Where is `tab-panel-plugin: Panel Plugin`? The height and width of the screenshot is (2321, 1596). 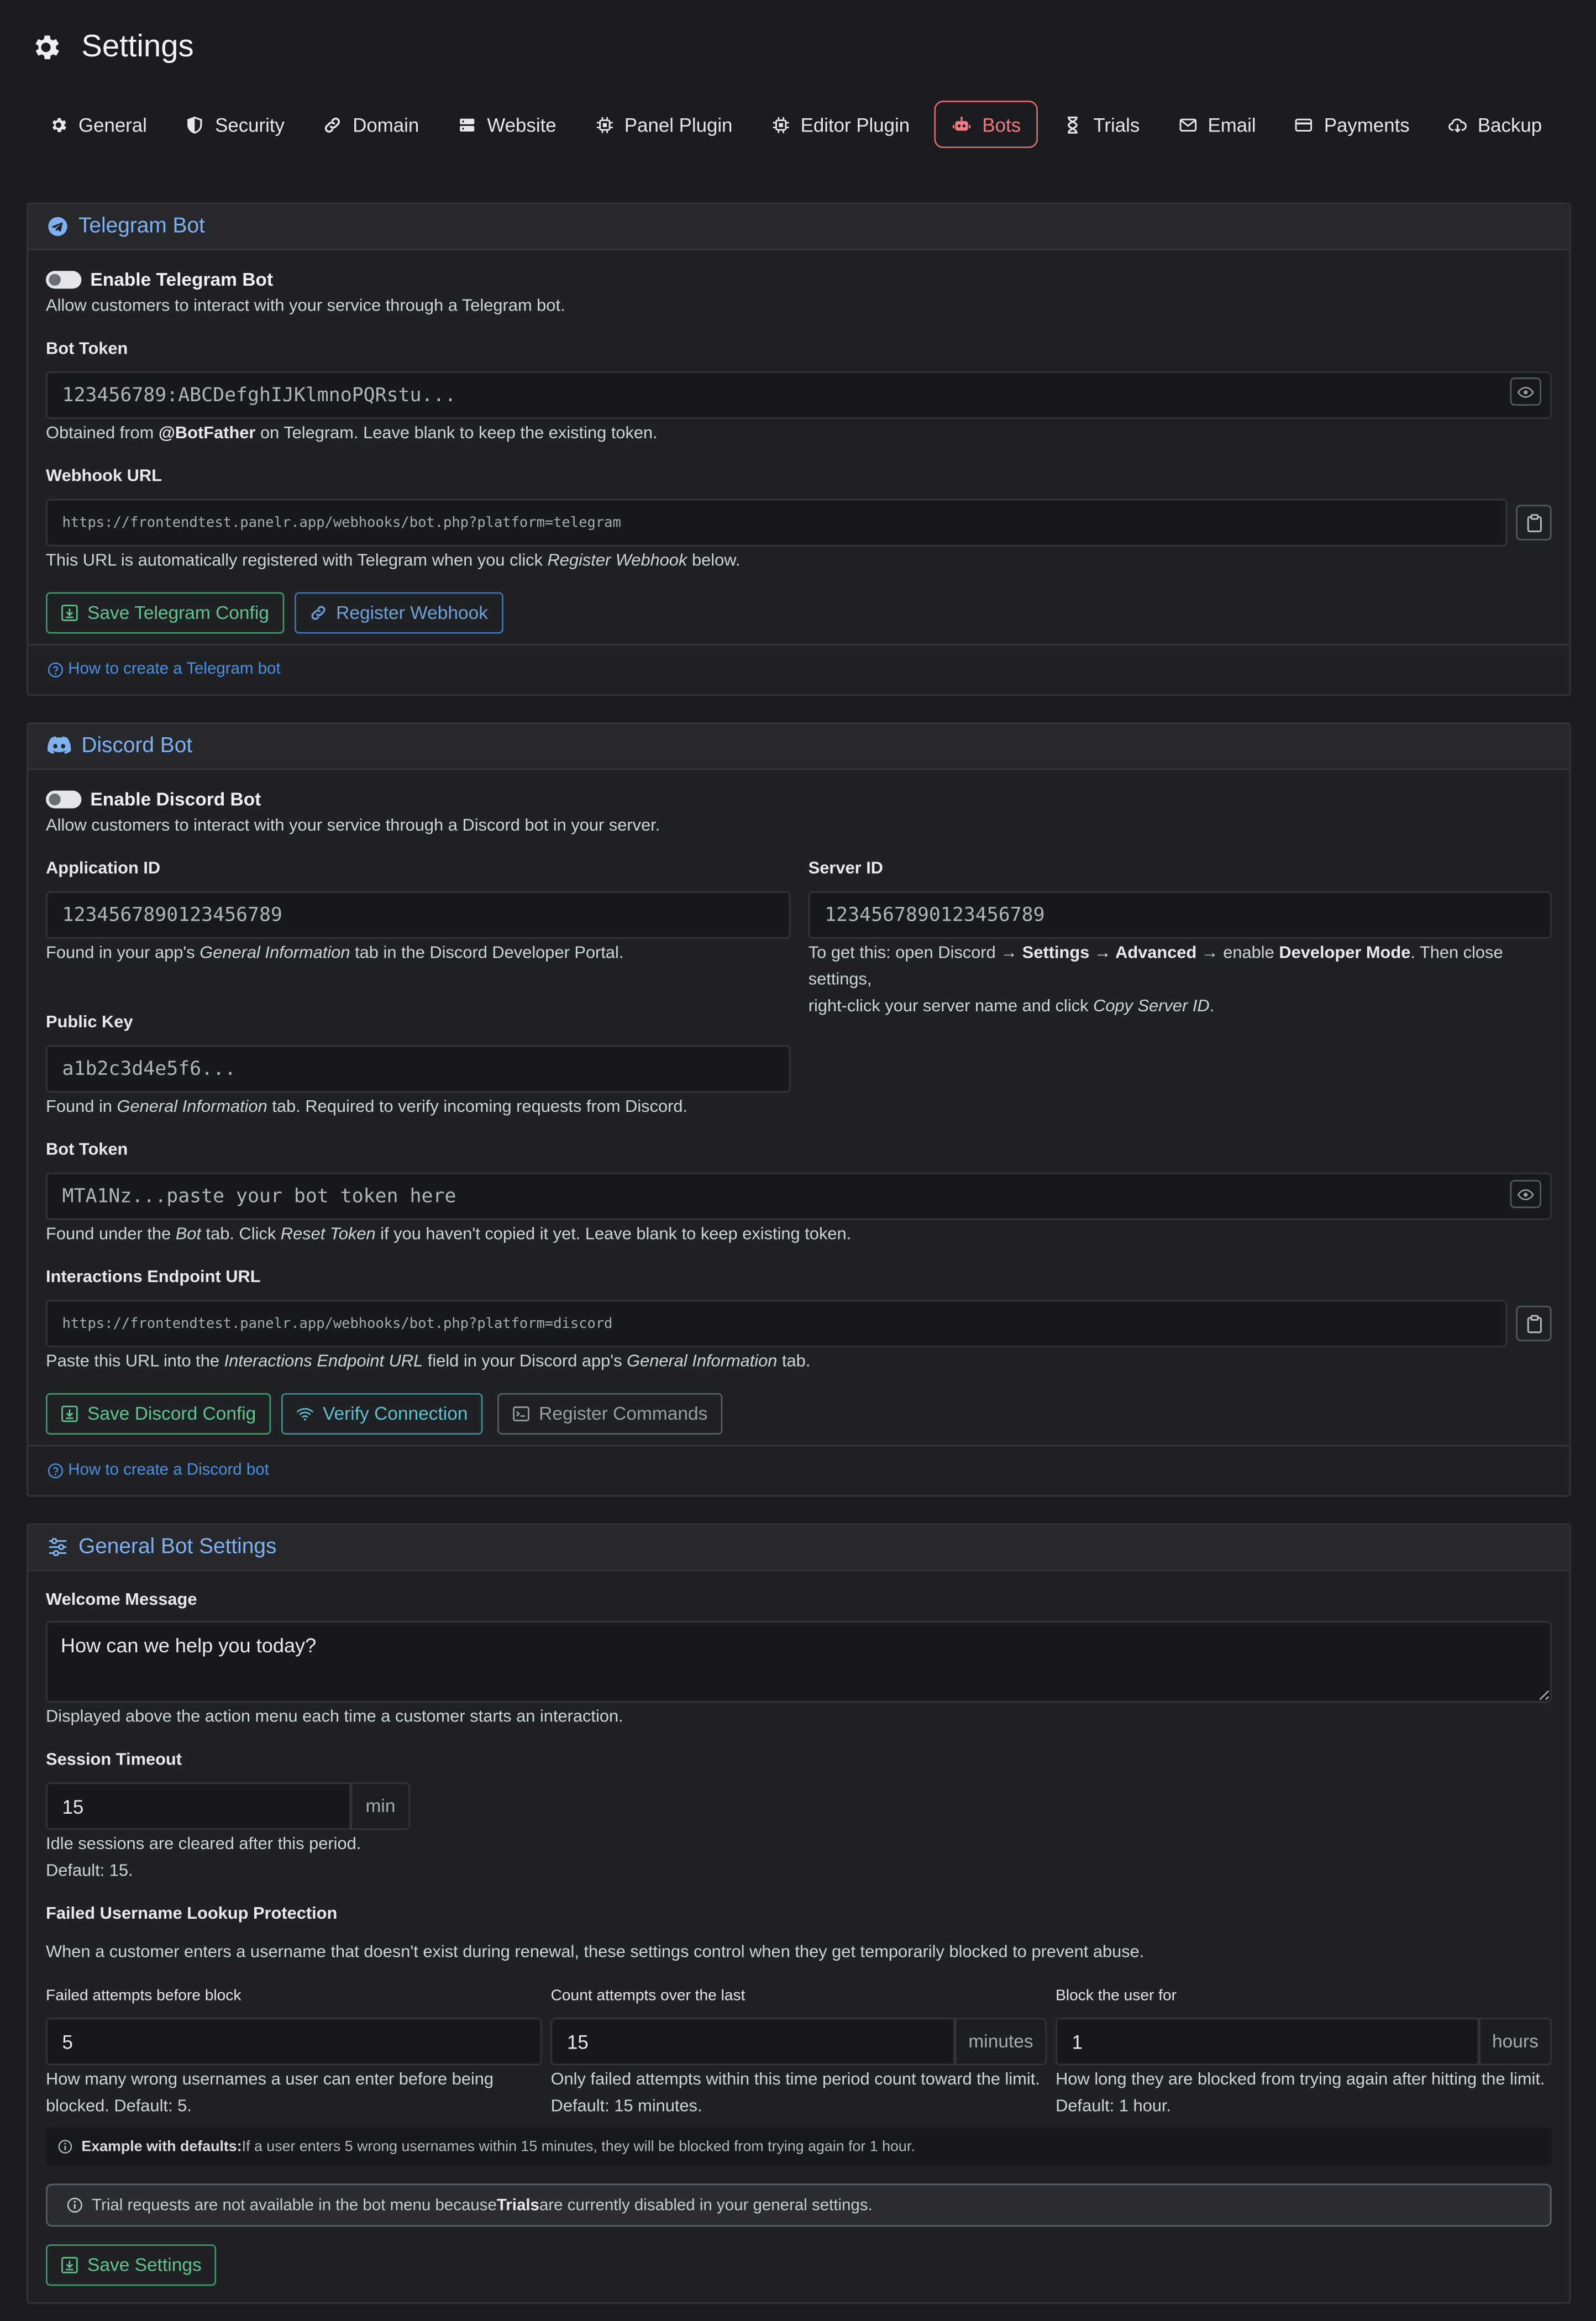 tab-panel-plugin: Panel Plugin is located at coordinates (664, 124).